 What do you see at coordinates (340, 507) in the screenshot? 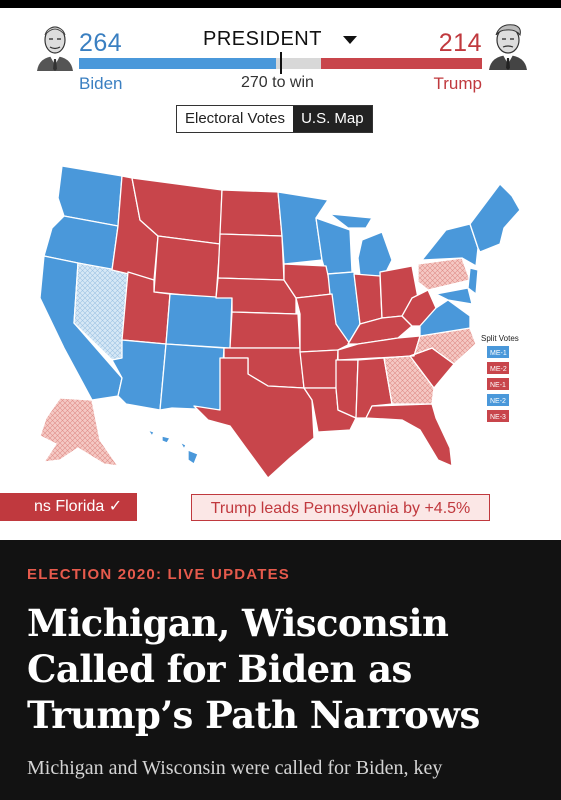
I see `ticker-pennsylvania: Trump leads Pennsylvania by +4.5%` at bounding box center [340, 507].